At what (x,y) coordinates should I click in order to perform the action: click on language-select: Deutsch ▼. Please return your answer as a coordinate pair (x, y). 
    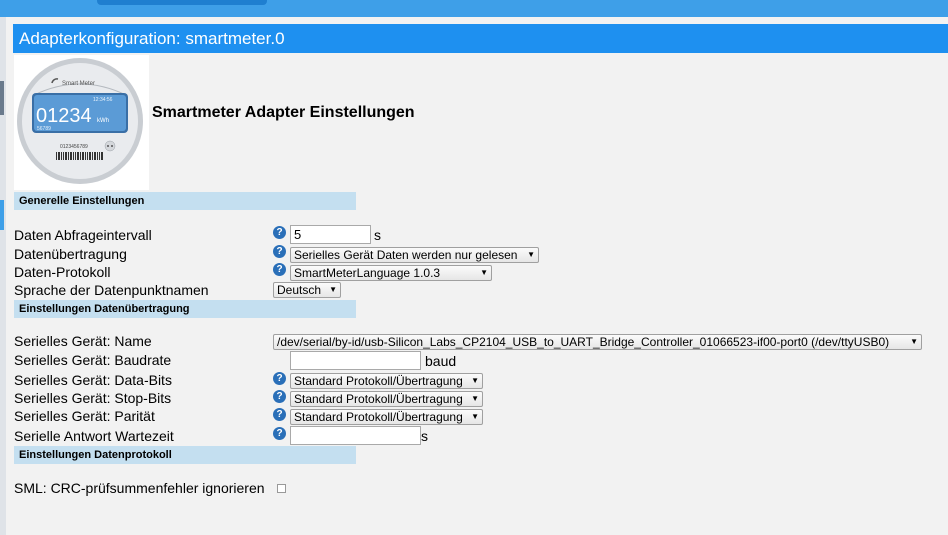
    Looking at the image, I should click on (307, 290).